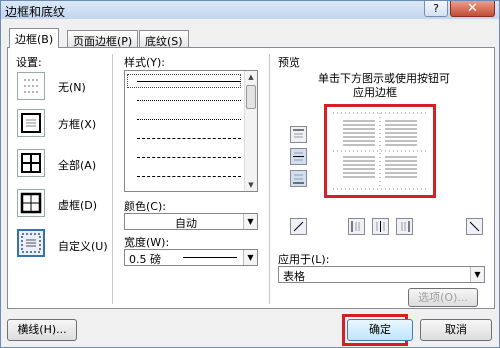  What do you see at coordinates (191, 131) in the screenshot?
I see `line-style-list: ▲ ▼` at bounding box center [191, 131].